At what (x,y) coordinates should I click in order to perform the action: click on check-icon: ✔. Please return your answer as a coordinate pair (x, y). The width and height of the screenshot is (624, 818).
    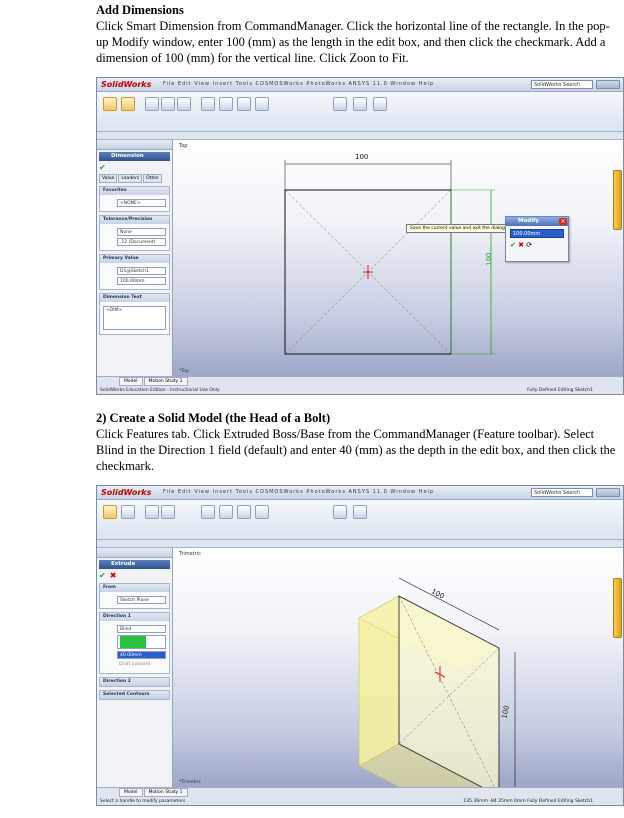
    Looking at the image, I should click on (513, 245).